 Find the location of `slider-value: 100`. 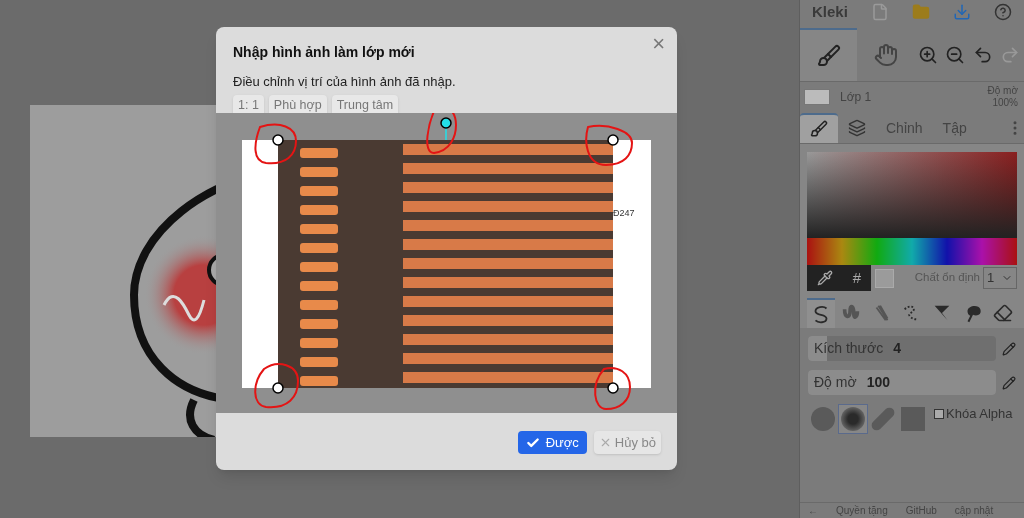

slider-value: 100 is located at coordinates (878, 382).